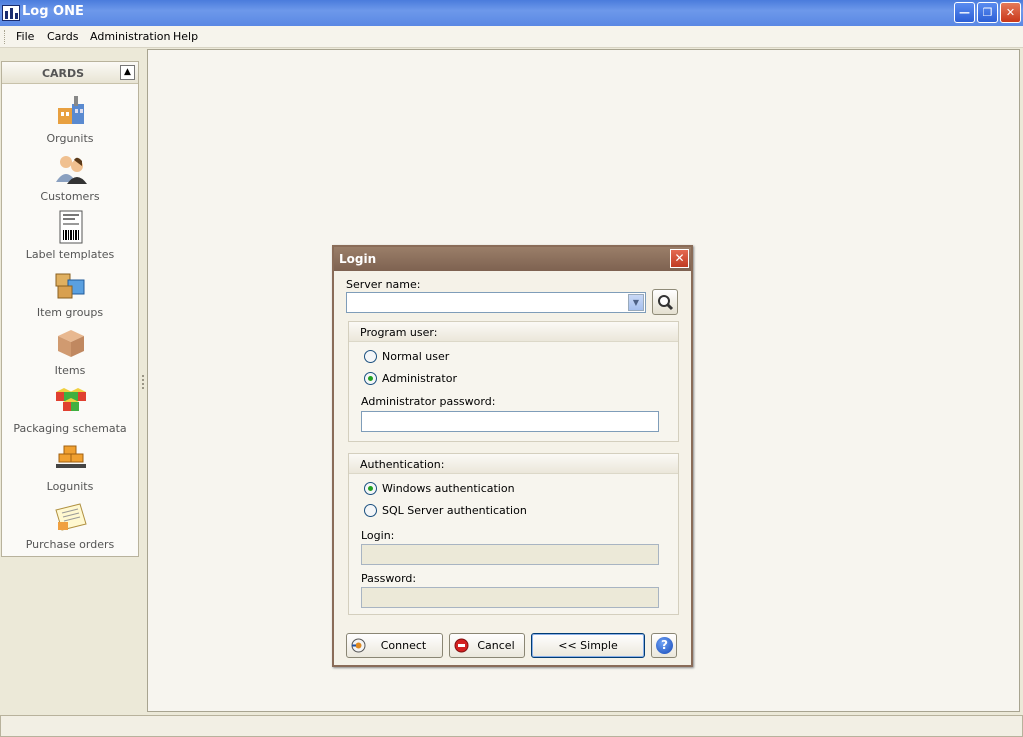 Image resolution: width=1023 pixels, height=737 pixels. I want to click on card-label: Packaging schemata, so click(70, 428).